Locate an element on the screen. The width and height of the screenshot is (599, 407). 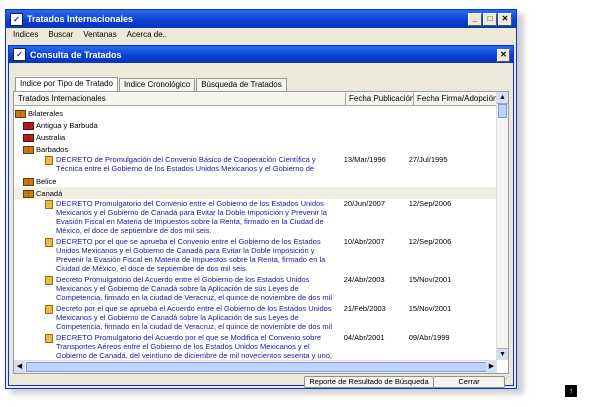
fecha-publicacion: 10/Abr/2007 is located at coordinates (364, 241).